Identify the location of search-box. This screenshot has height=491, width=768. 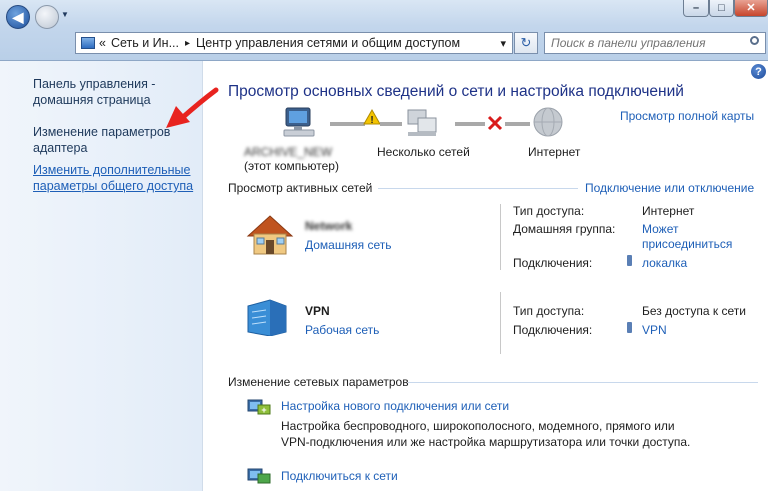
(655, 43).